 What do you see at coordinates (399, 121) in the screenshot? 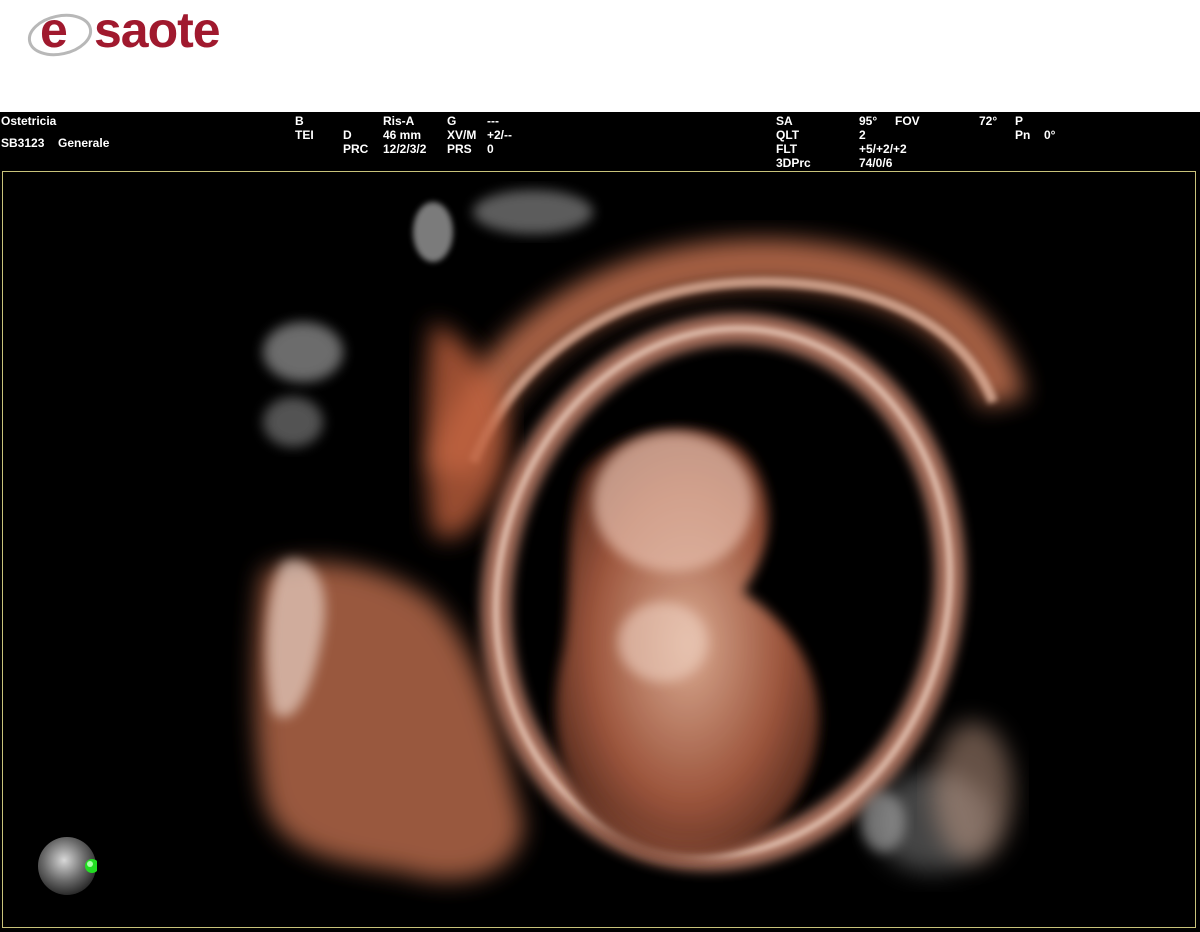
I see `resolution: Ris-A` at bounding box center [399, 121].